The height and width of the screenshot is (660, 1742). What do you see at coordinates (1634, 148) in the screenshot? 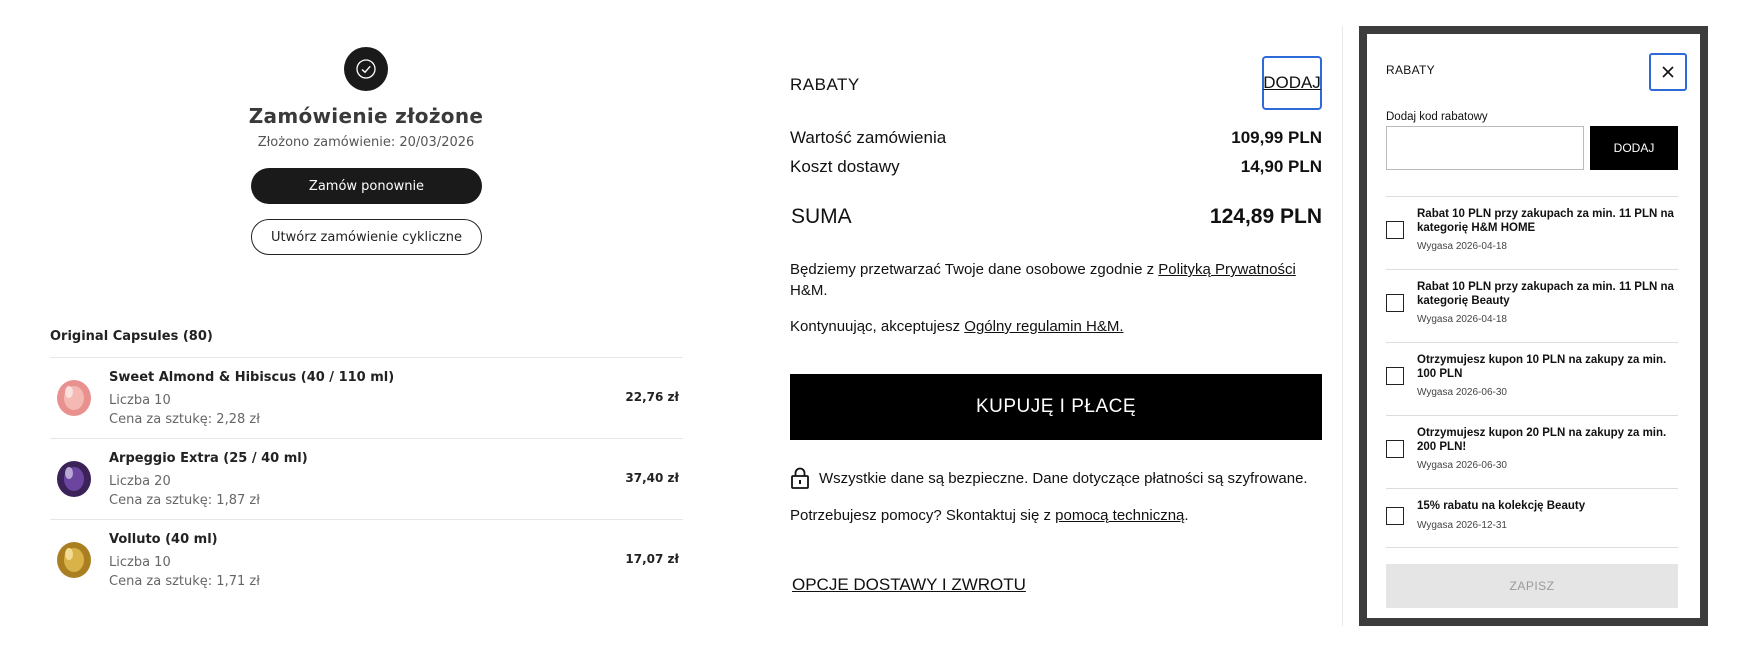
I see `apply-code-button: DODAJ` at bounding box center [1634, 148].